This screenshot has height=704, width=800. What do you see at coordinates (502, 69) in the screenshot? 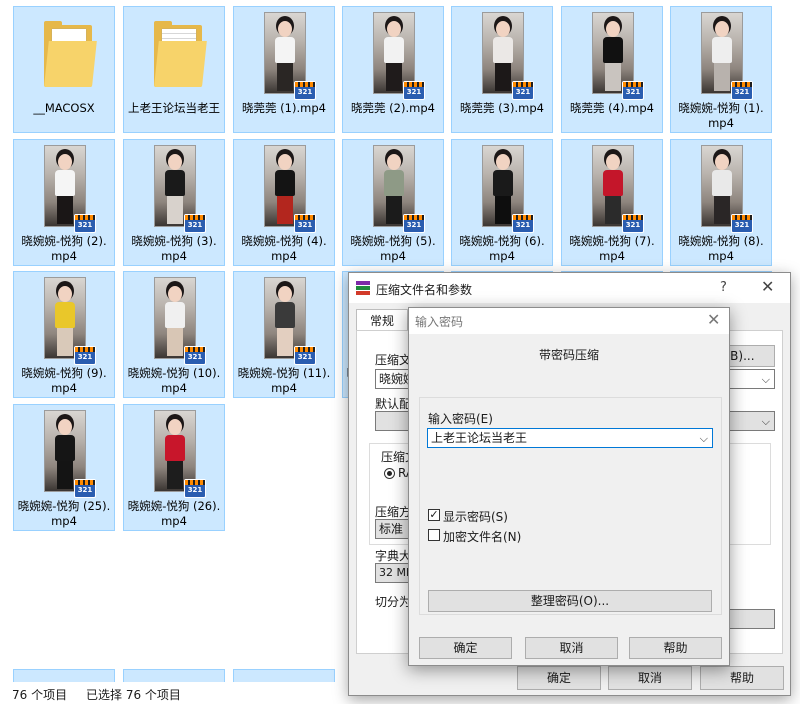
I see `video-file-item: 321 晓莞莞 (3).mp4` at bounding box center [502, 69].